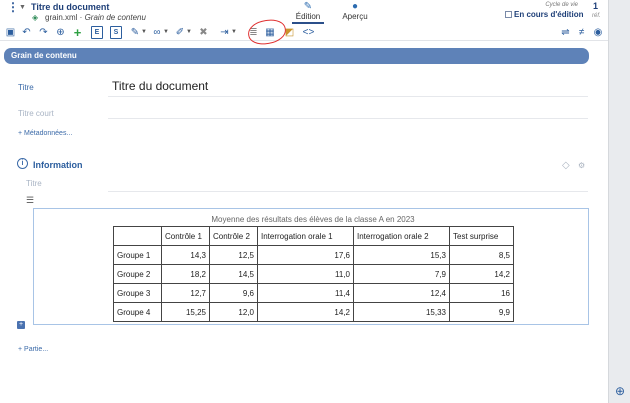 This screenshot has width=630, height=403. What do you see at coordinates (22, 163) in the screenshot?
I see `info-icon: i` at bounding box center [22, 163].